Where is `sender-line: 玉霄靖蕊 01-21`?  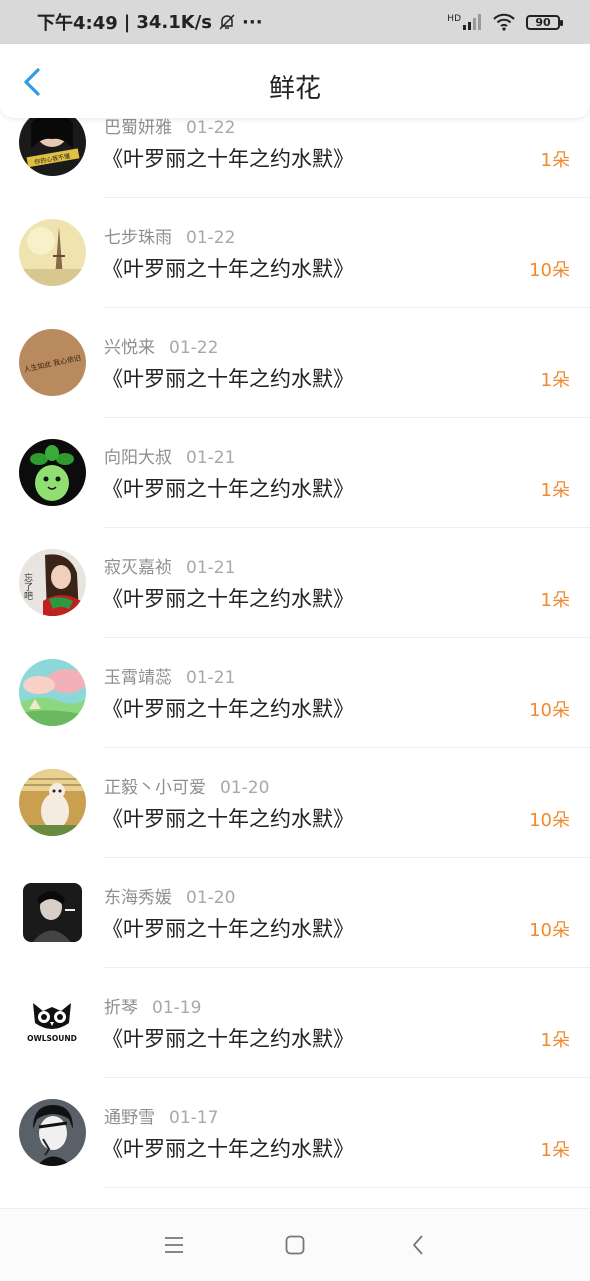
sender-line: 玉霄靖蕊 01-21 is located at coordinates (169, 675).